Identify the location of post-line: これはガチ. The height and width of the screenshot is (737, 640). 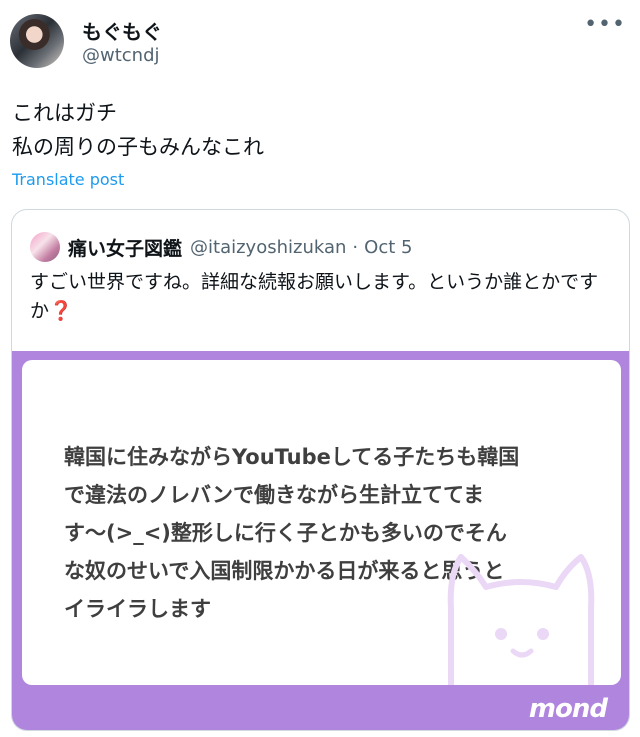
(64, 113).